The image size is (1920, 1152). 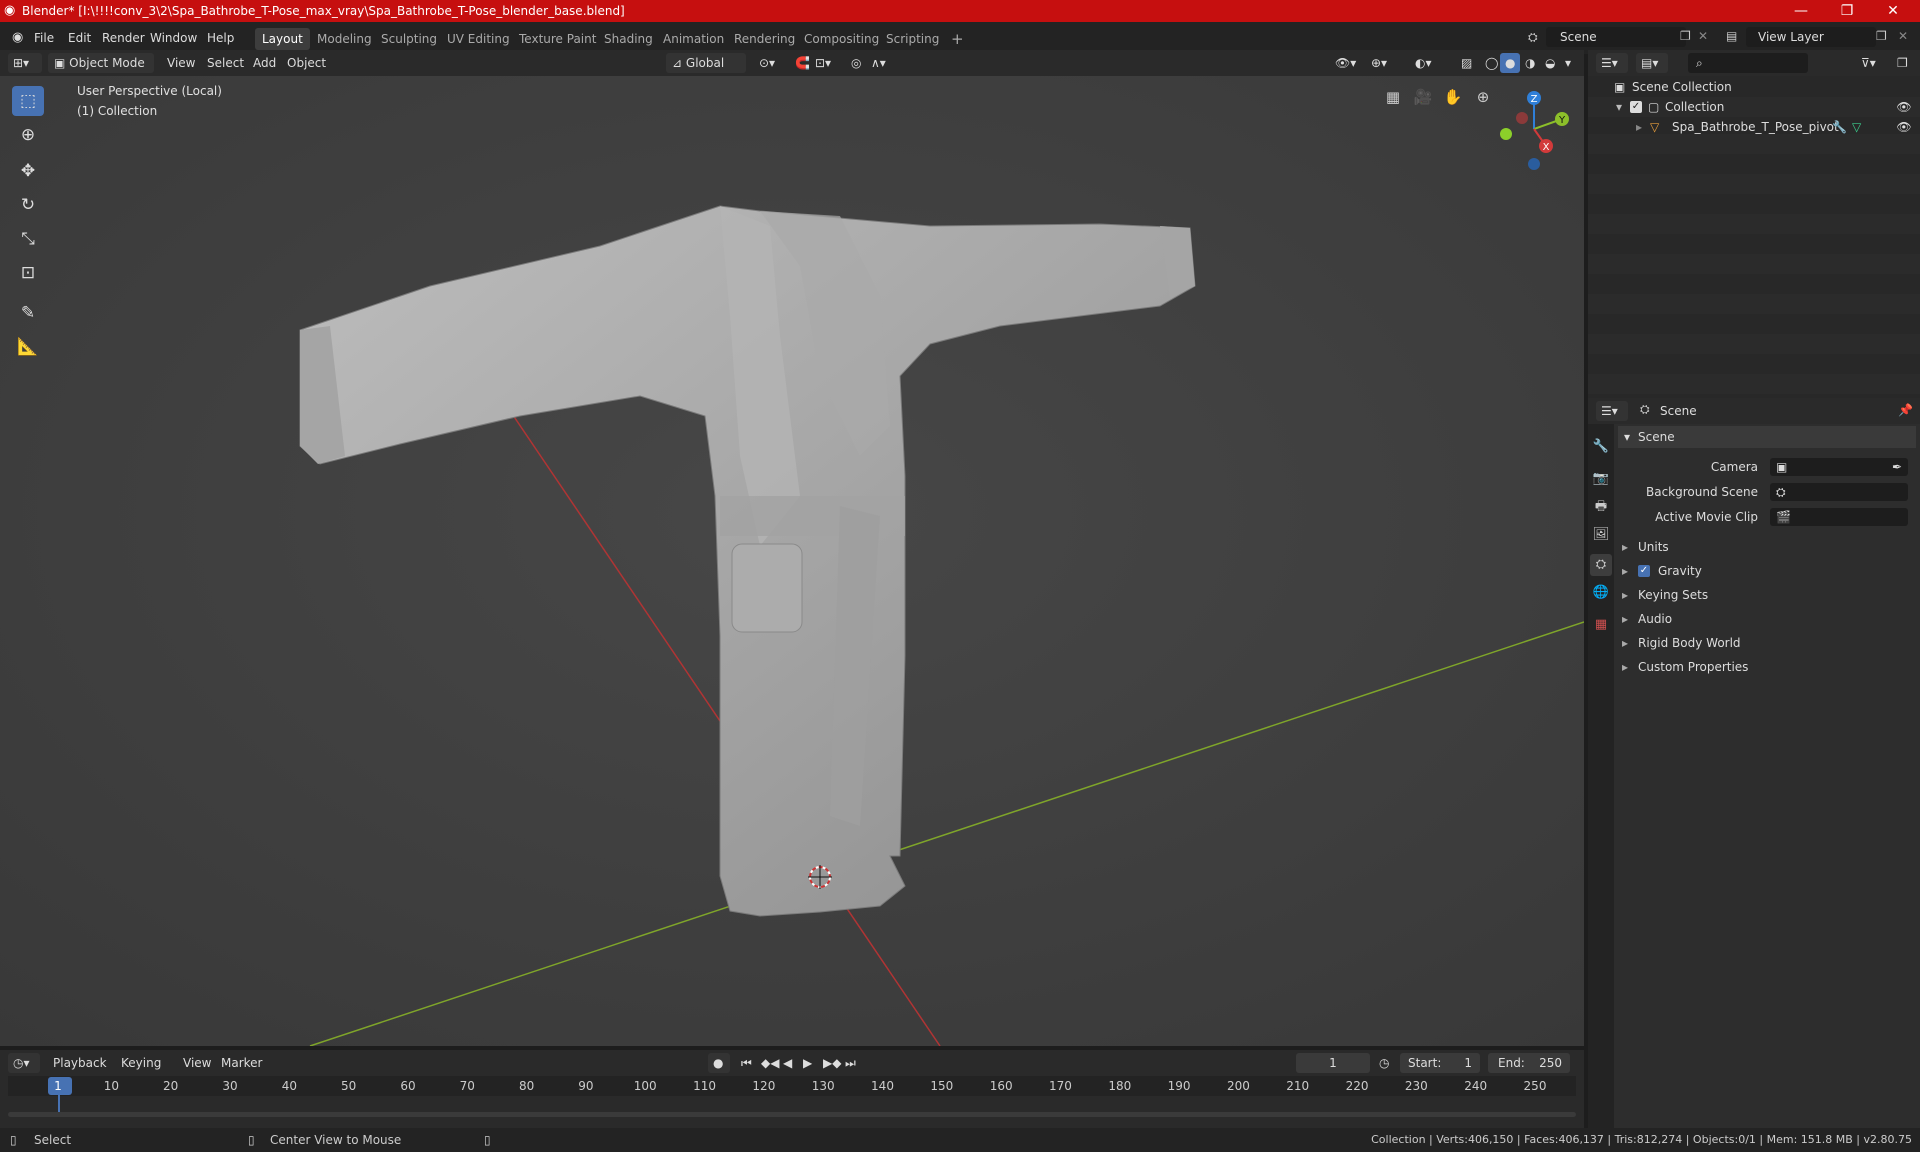 I want to click on minimize-button: —, so click(x=1801, y=11).